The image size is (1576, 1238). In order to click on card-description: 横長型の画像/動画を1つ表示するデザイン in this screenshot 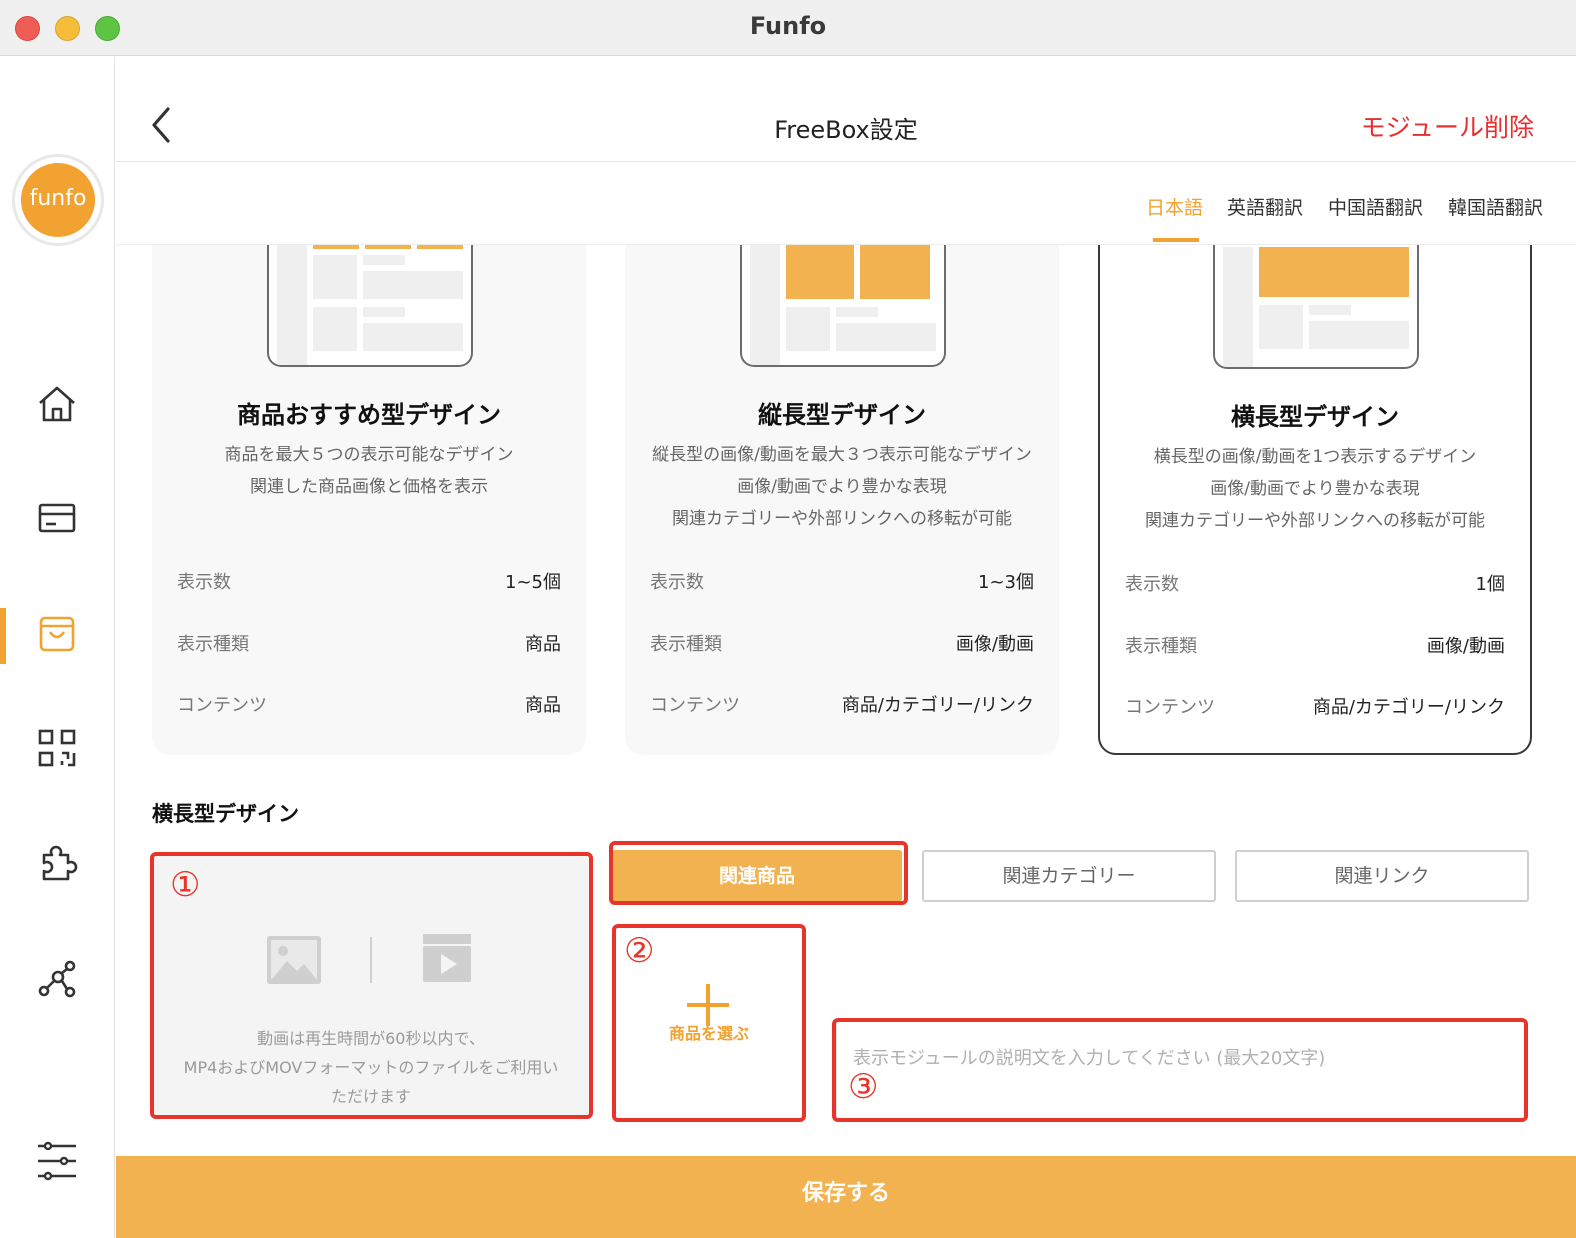, I will do `click(1315, 457)`.